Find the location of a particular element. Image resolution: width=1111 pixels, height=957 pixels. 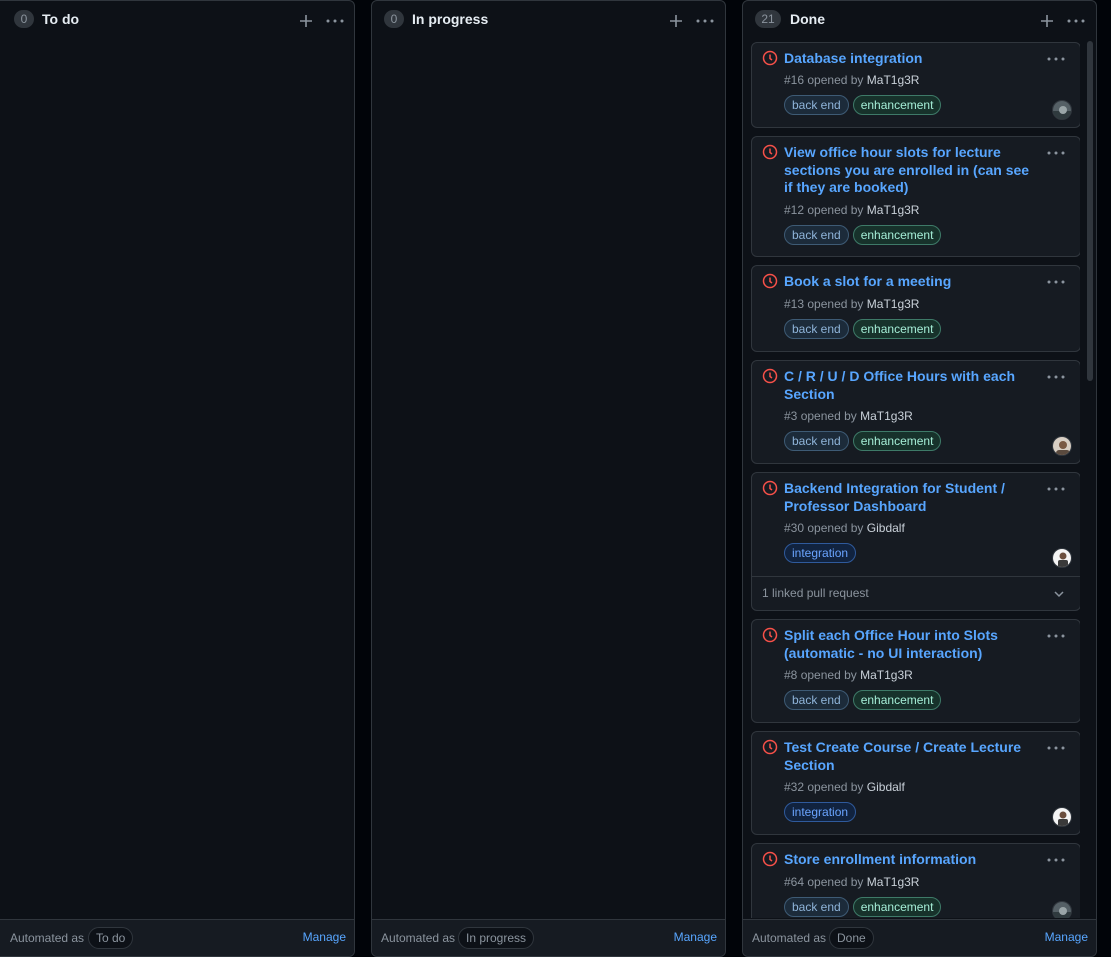

card-meta: #64 opened by MaT1g3R is located at coordinates (851, 882).